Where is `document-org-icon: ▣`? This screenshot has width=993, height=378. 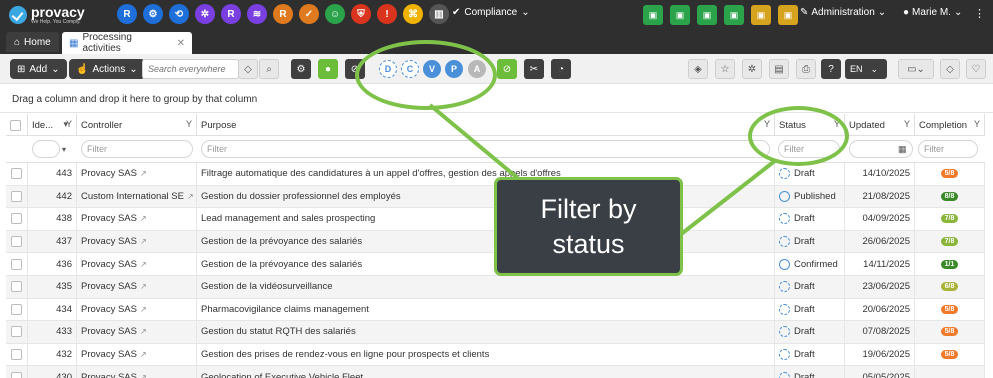
document-org-icon: ▣ is located at coordinates (707, 15).